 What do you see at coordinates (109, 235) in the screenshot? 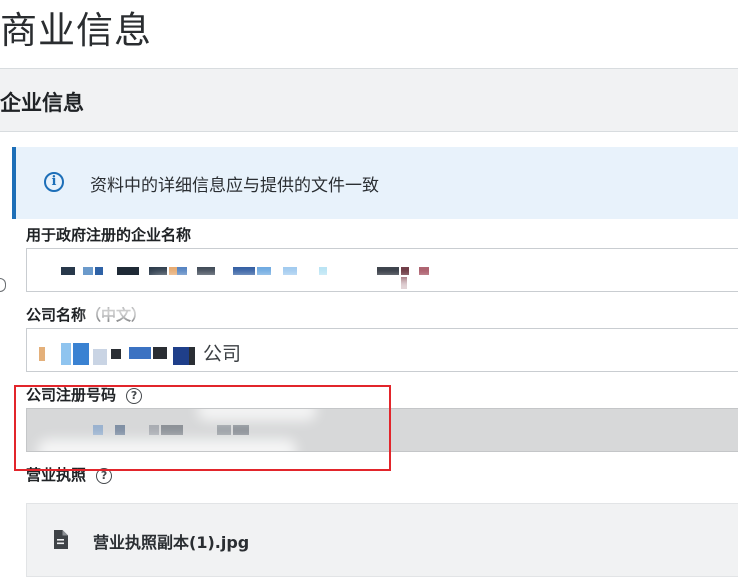
I see `registered-name-label: 用于政府注册的企业名称` at bounding box center [109, 235].